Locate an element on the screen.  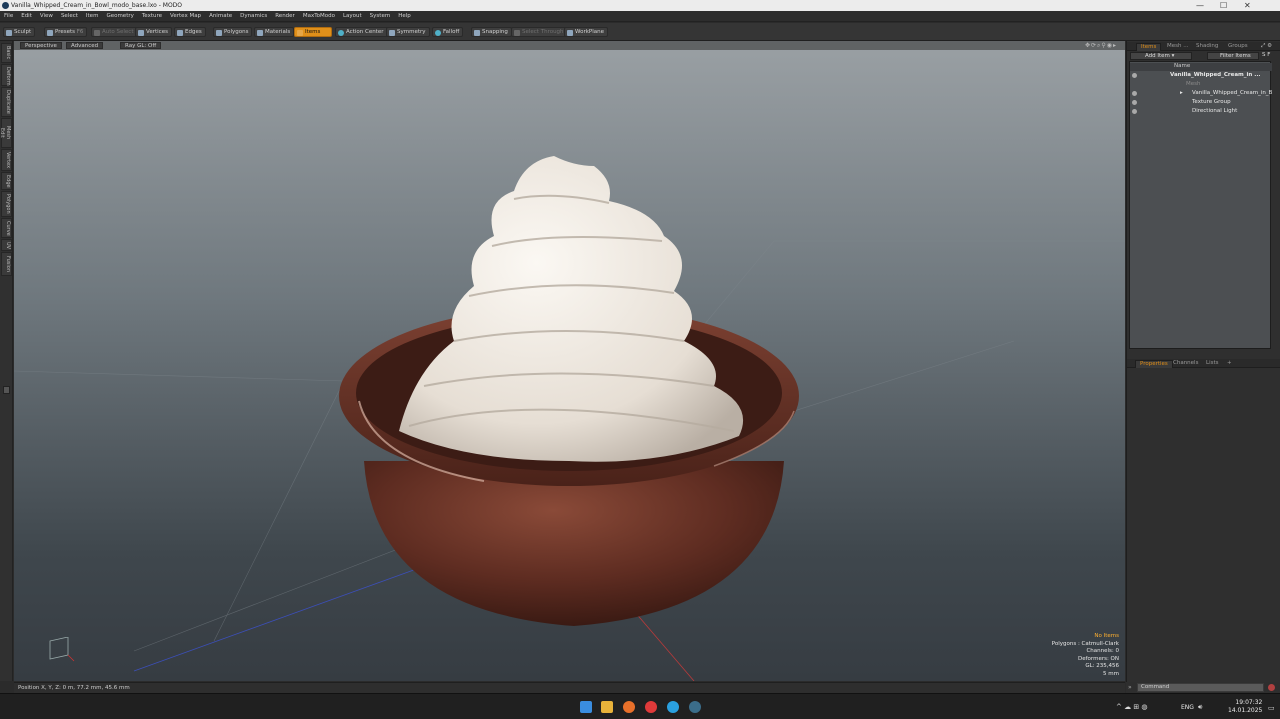
symmetry-icon is located at coordinates (392, 33).